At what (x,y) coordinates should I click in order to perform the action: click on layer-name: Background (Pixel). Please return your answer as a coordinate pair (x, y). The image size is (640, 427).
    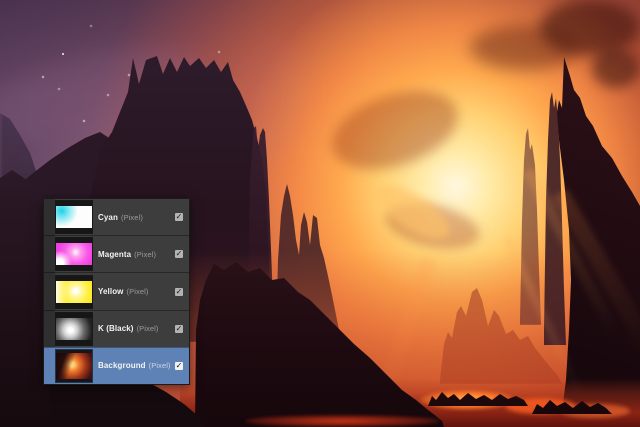
    Looking at the image, I should click on (134, 366).